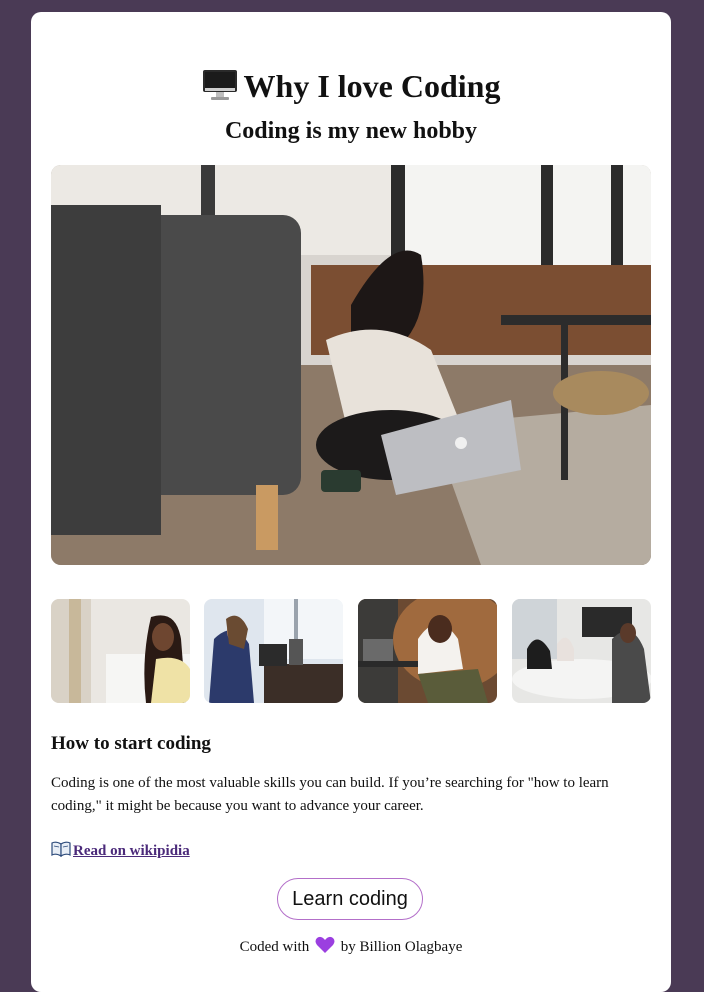  I want to click on footer-suffix: by Billion Olagbaye, so click(401, 947).